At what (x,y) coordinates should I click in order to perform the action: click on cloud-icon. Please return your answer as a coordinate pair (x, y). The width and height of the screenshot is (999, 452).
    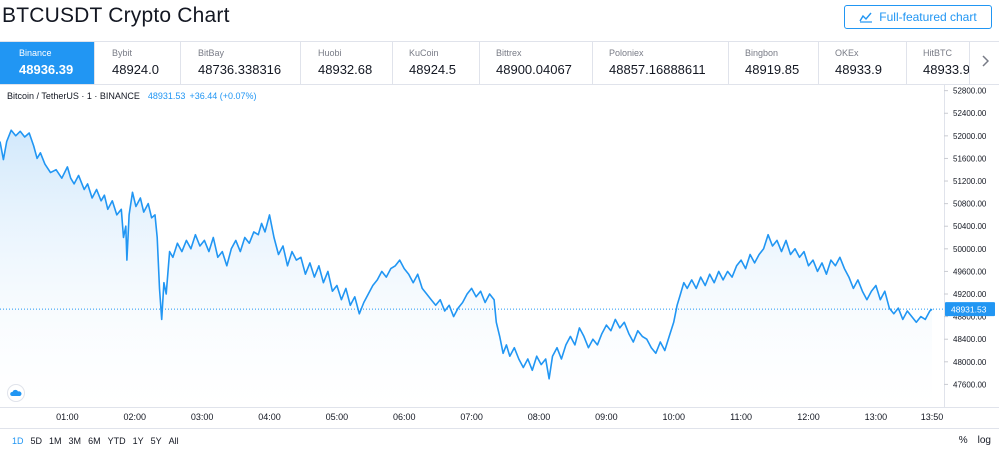
    Looking at the image, I should click on (16, 393).